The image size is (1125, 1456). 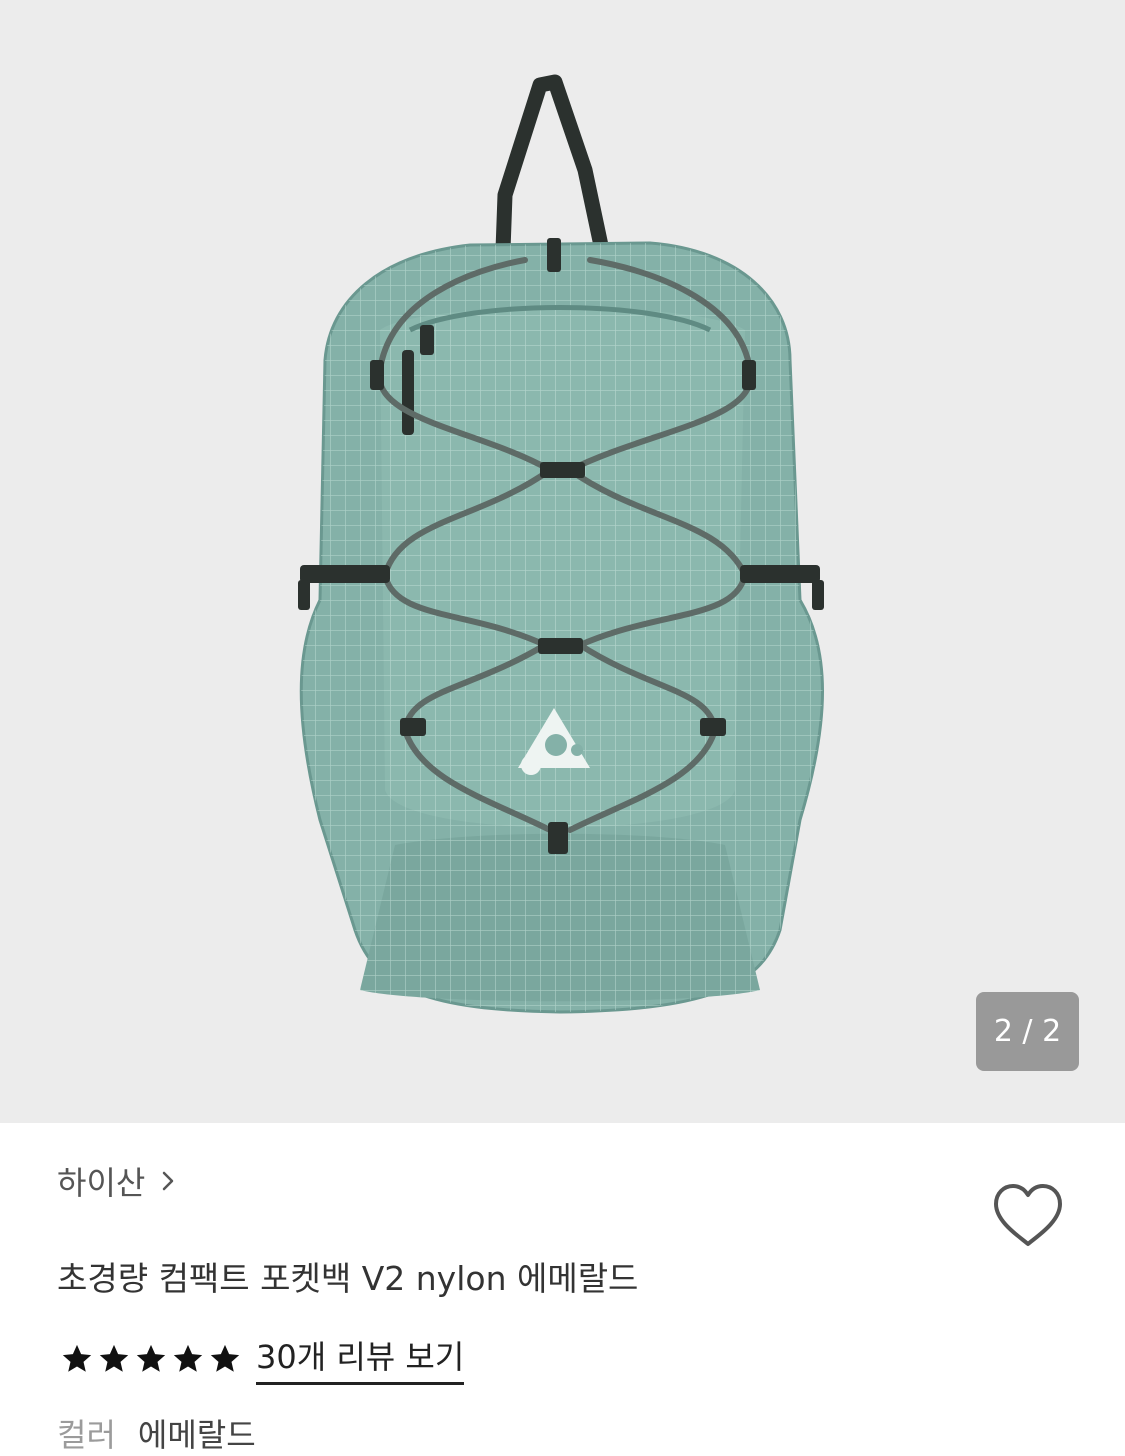 What do you see at coordinates (196, 1435) in the screenshot?
I see `color-value: 에메랄드` at bounding box center [196, 1435].